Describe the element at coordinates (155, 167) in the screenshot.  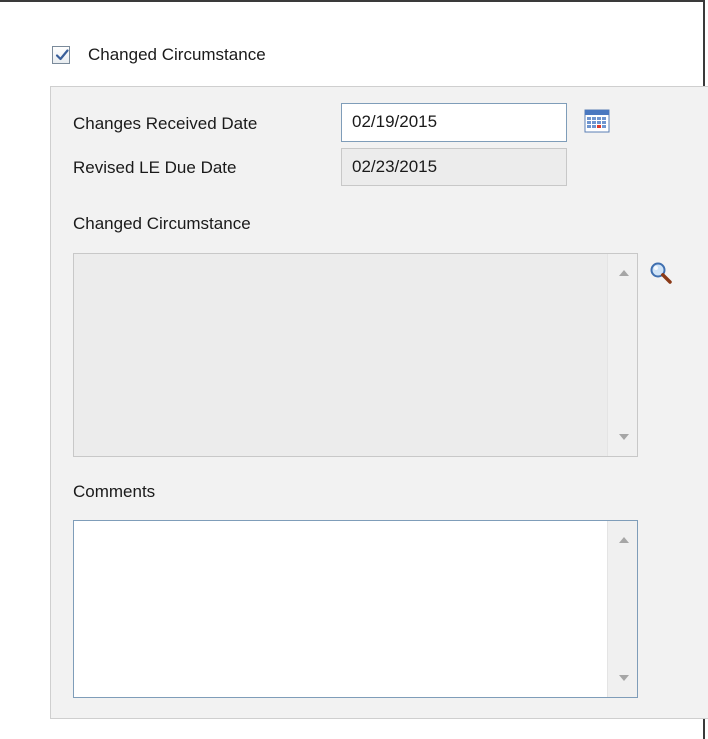
I see `revised-le-due-date-label: Revised LE Due Date` at that location.